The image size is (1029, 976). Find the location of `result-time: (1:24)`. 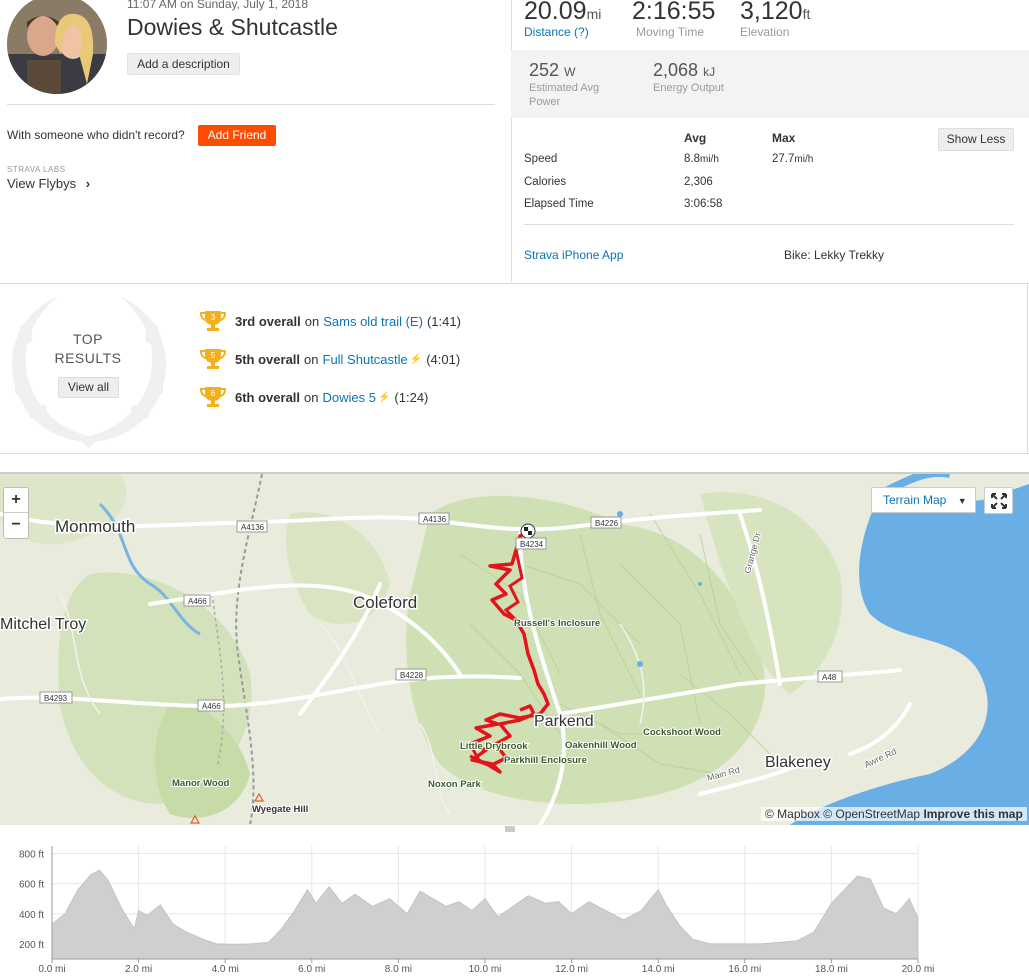

result-time: (1:24) is located at coordinates (411, 397).